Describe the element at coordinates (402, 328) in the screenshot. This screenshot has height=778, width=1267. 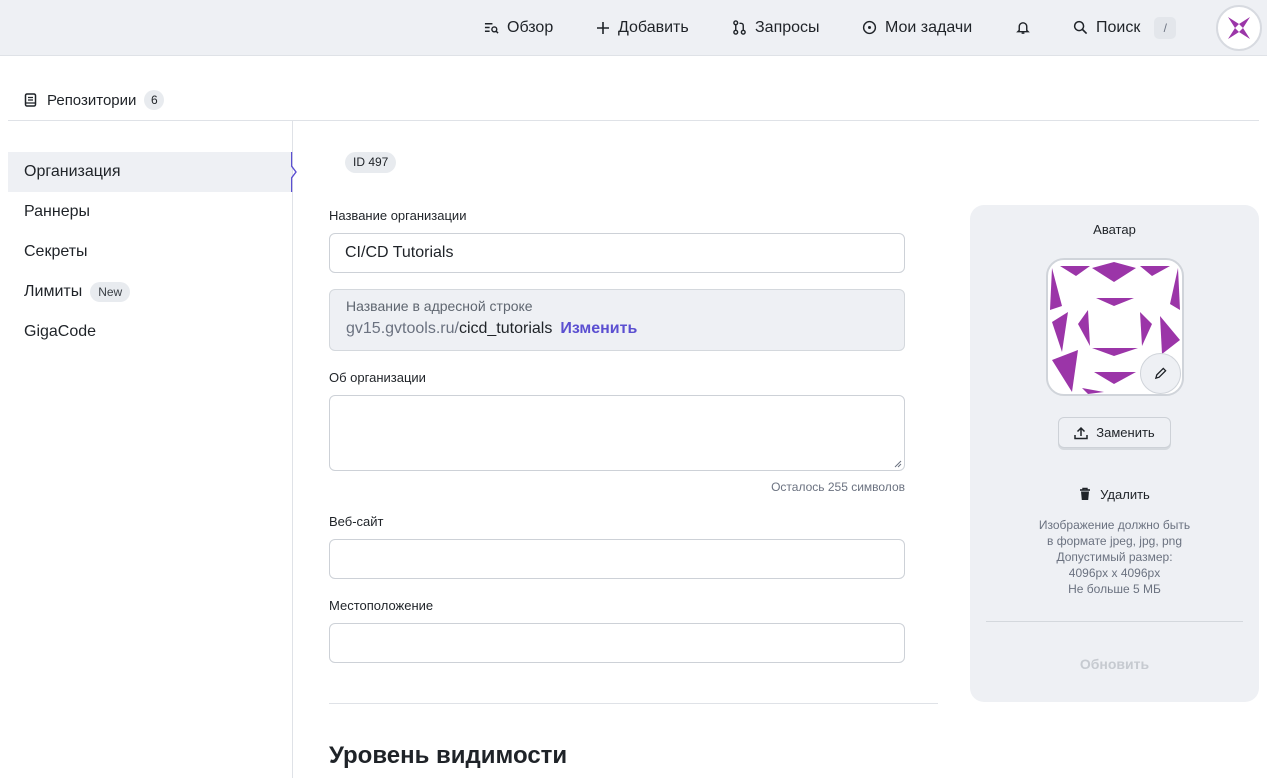
I see `slug-host: gv15.gvtools.ru/` at that location.